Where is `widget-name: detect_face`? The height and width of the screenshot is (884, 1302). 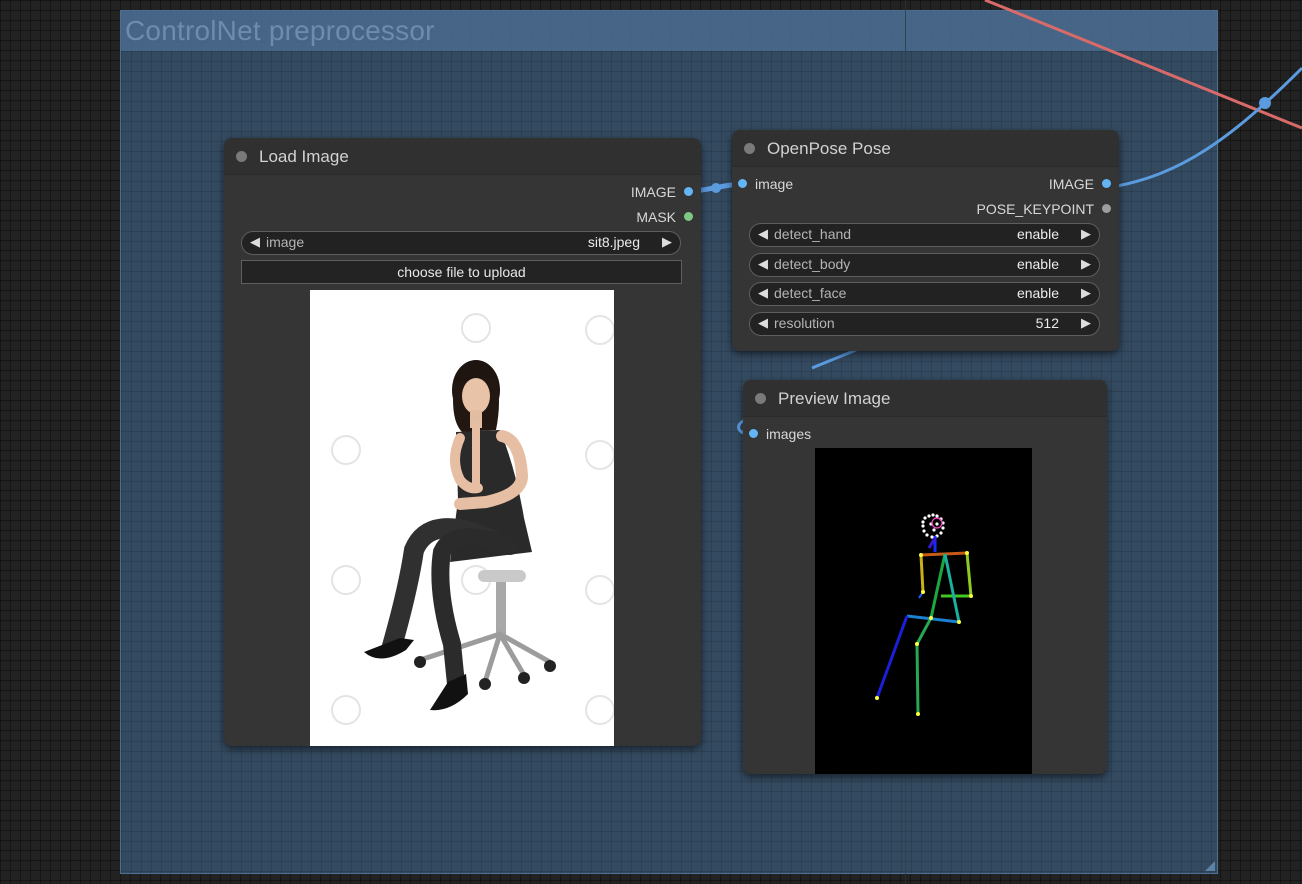
widget-name: detect_face is located at coordinates (810, 293).